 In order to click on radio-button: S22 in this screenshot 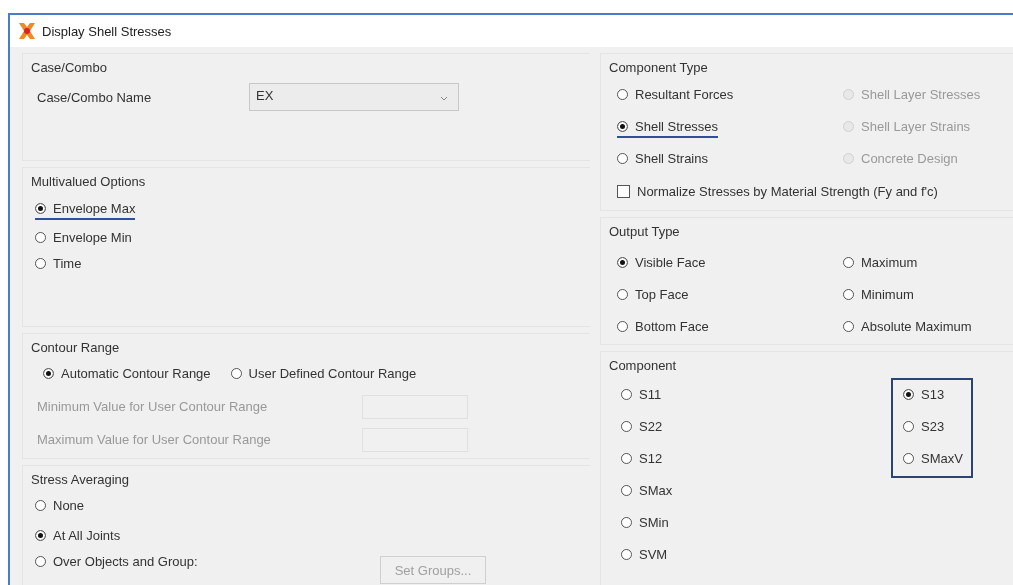, I will do `click(642, 428)`.